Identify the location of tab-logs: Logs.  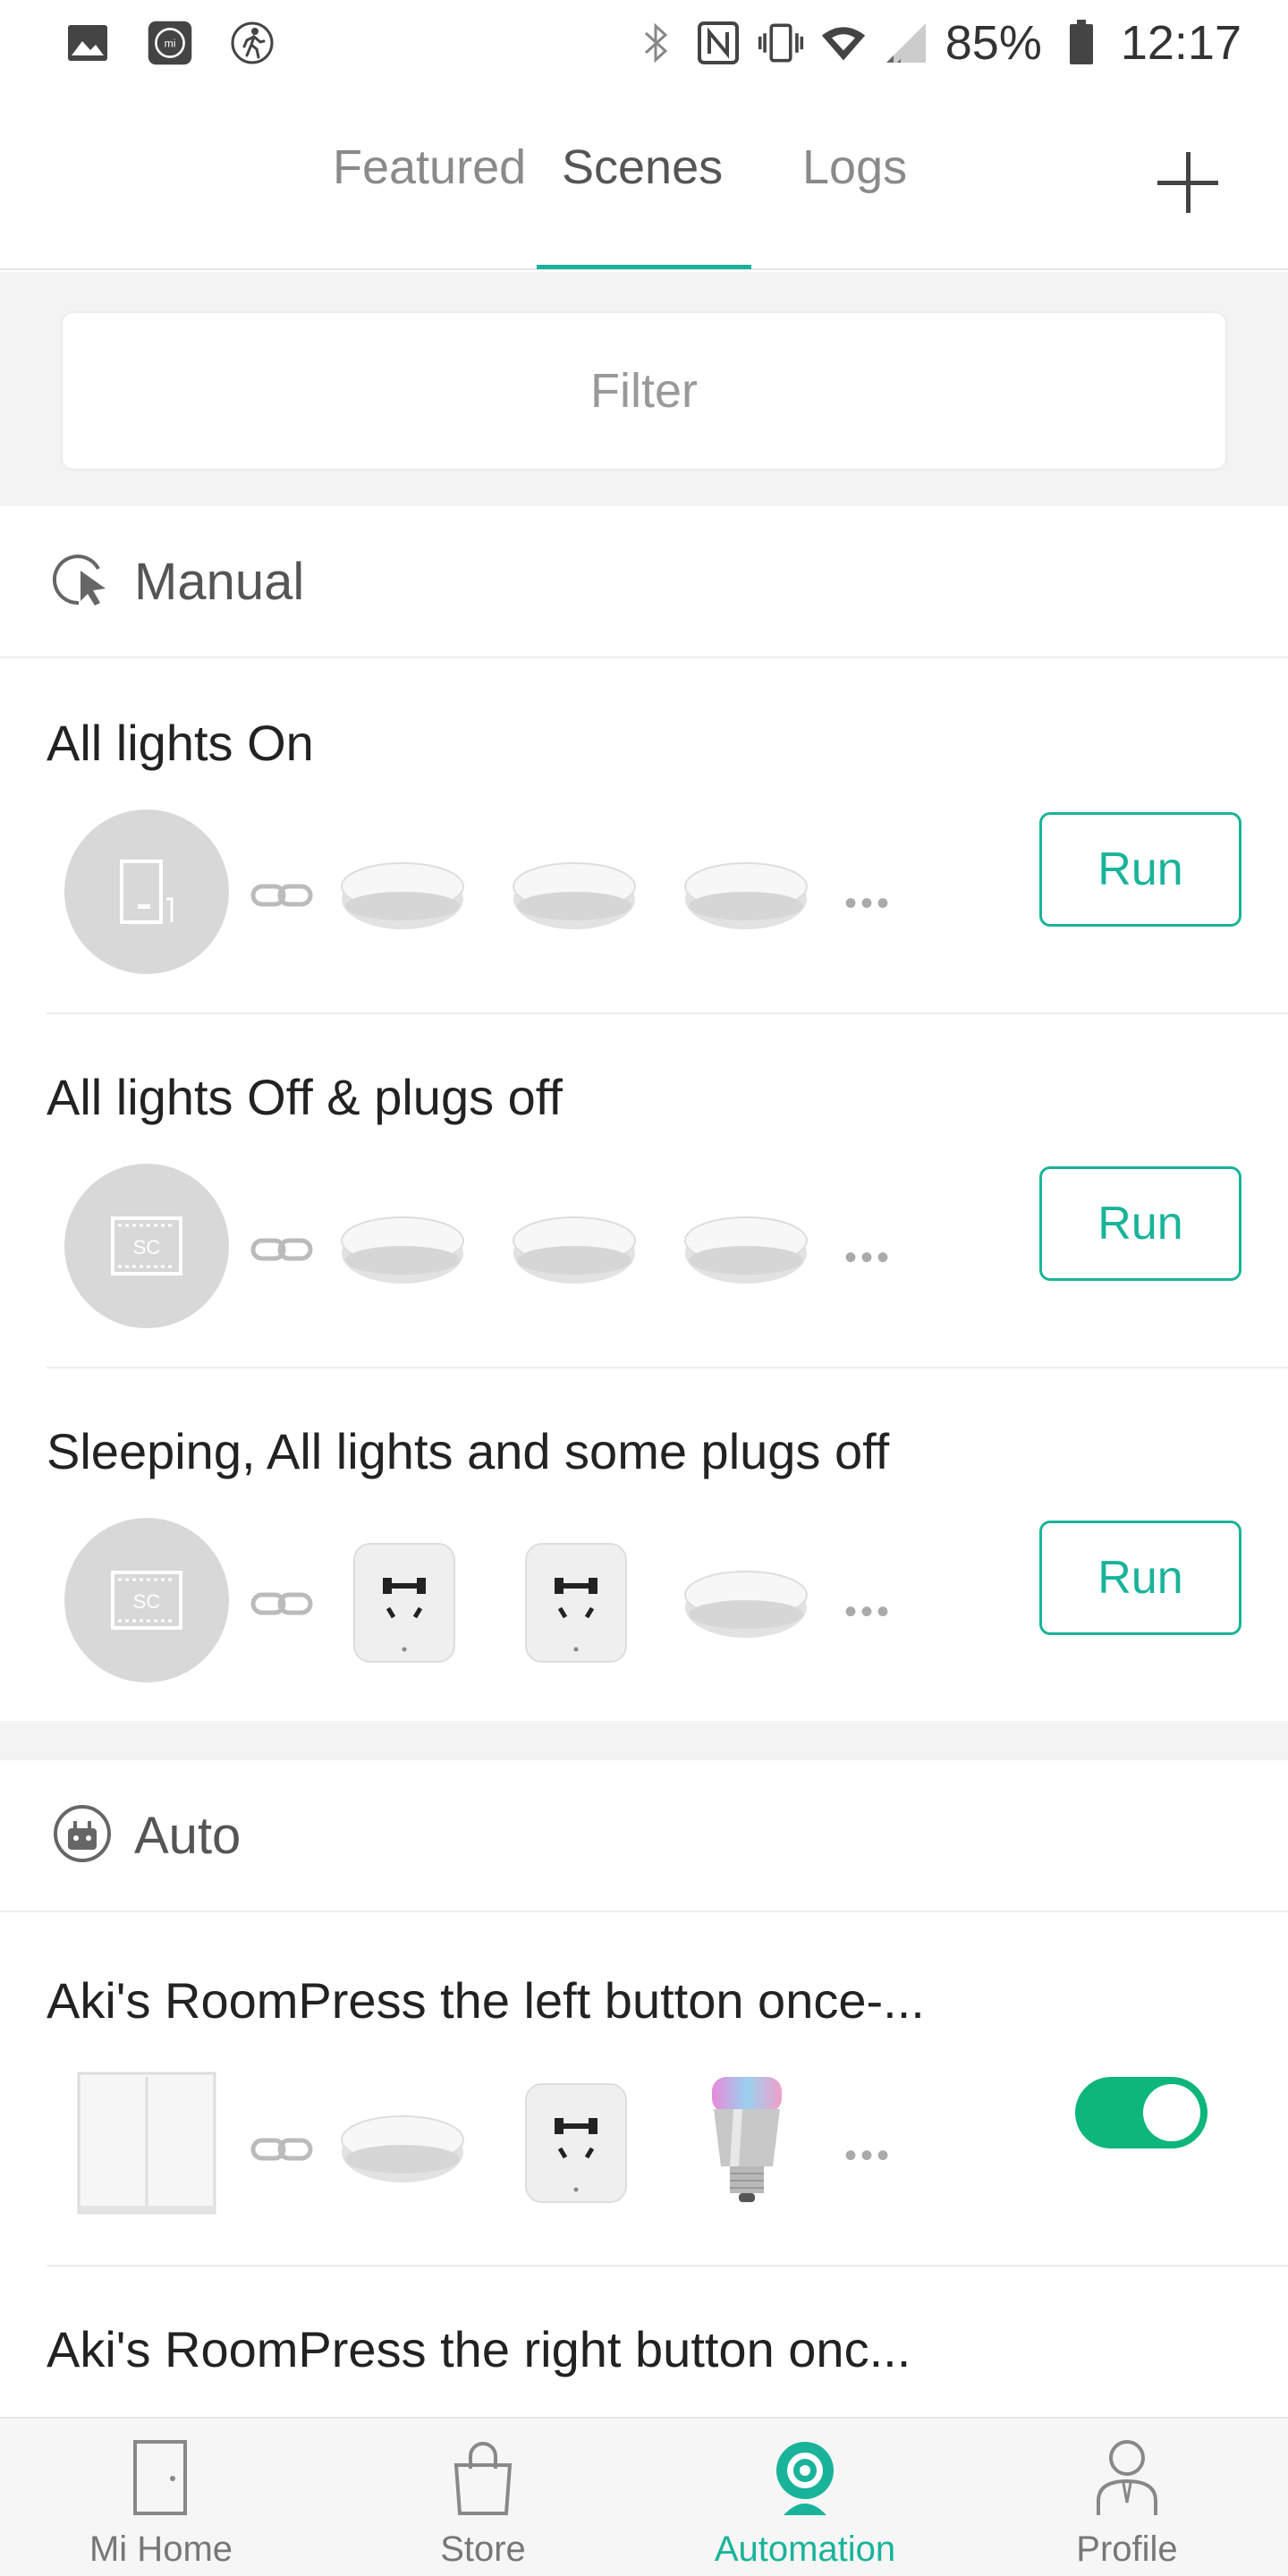
(854, 167).